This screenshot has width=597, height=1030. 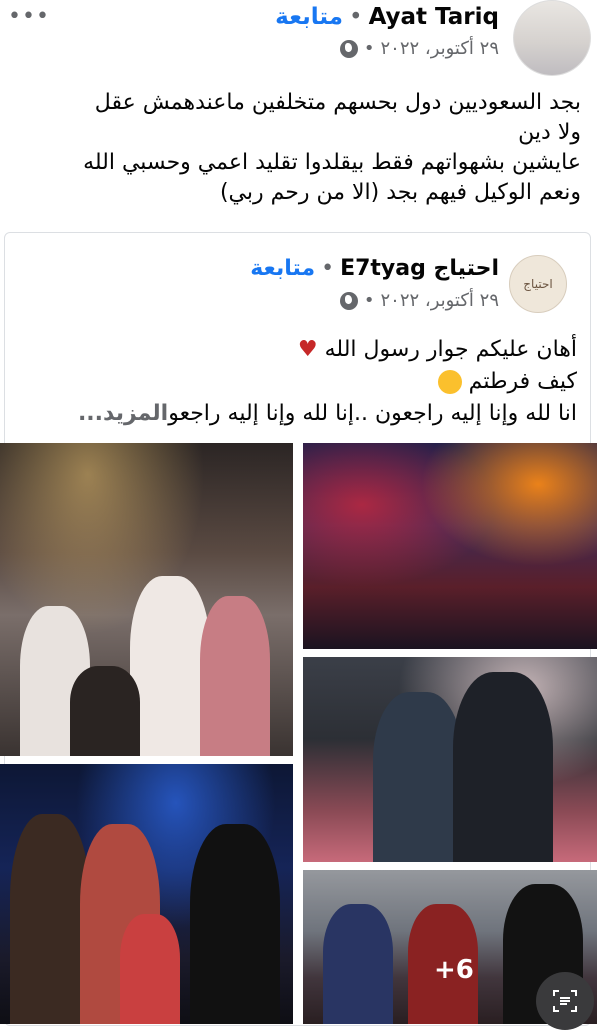 I want to click on shared-avatar-text: احتياج, so click(x=538, y=284).